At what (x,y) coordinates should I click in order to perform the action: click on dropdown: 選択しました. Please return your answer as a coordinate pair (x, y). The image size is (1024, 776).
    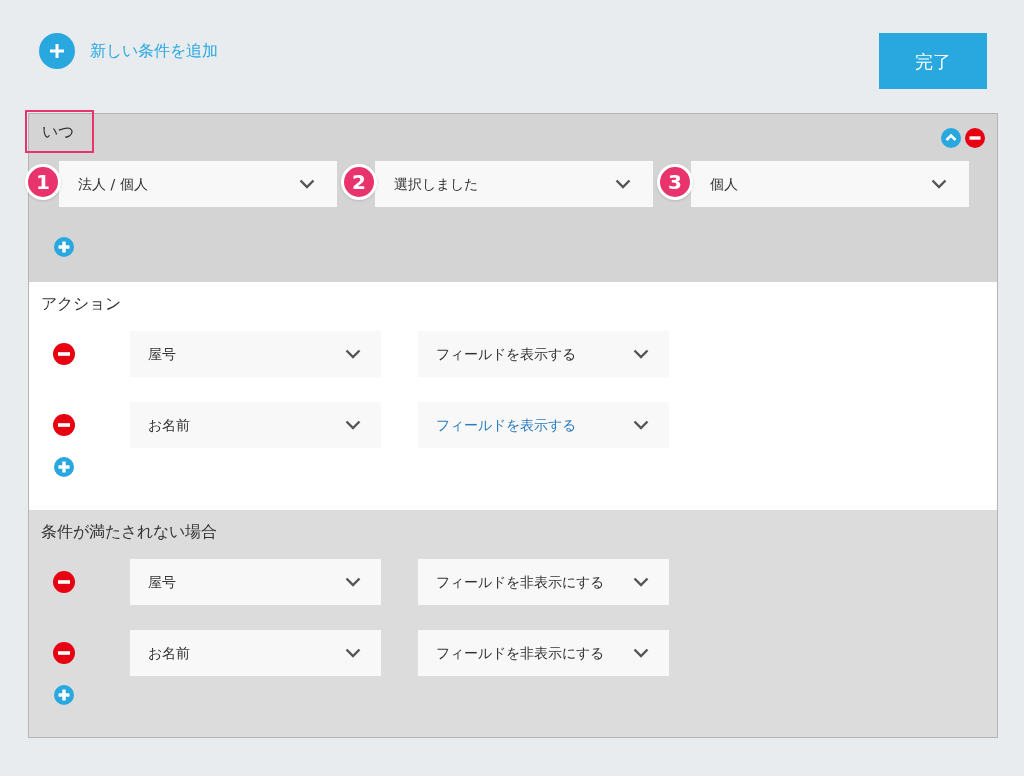
    Looking at the image, I should click on (514, 184).